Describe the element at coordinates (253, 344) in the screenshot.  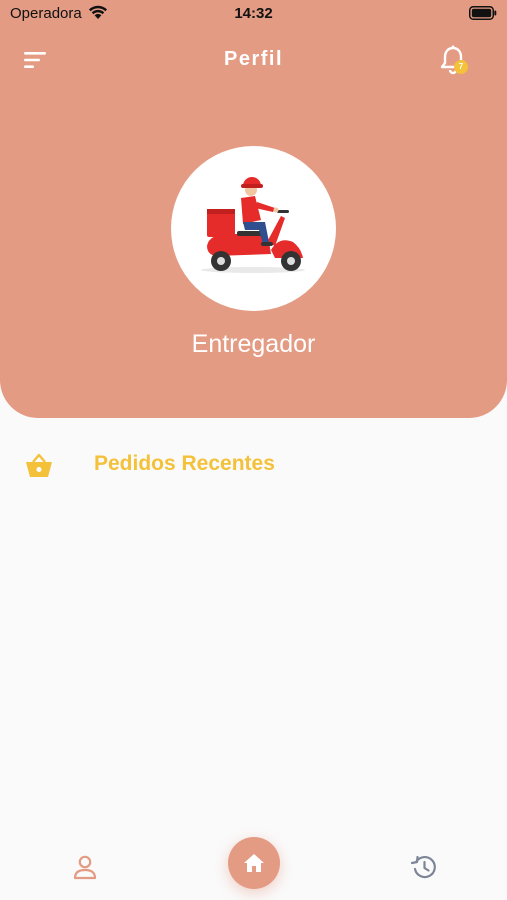
I see `user-role-label: Entregador` at that location.